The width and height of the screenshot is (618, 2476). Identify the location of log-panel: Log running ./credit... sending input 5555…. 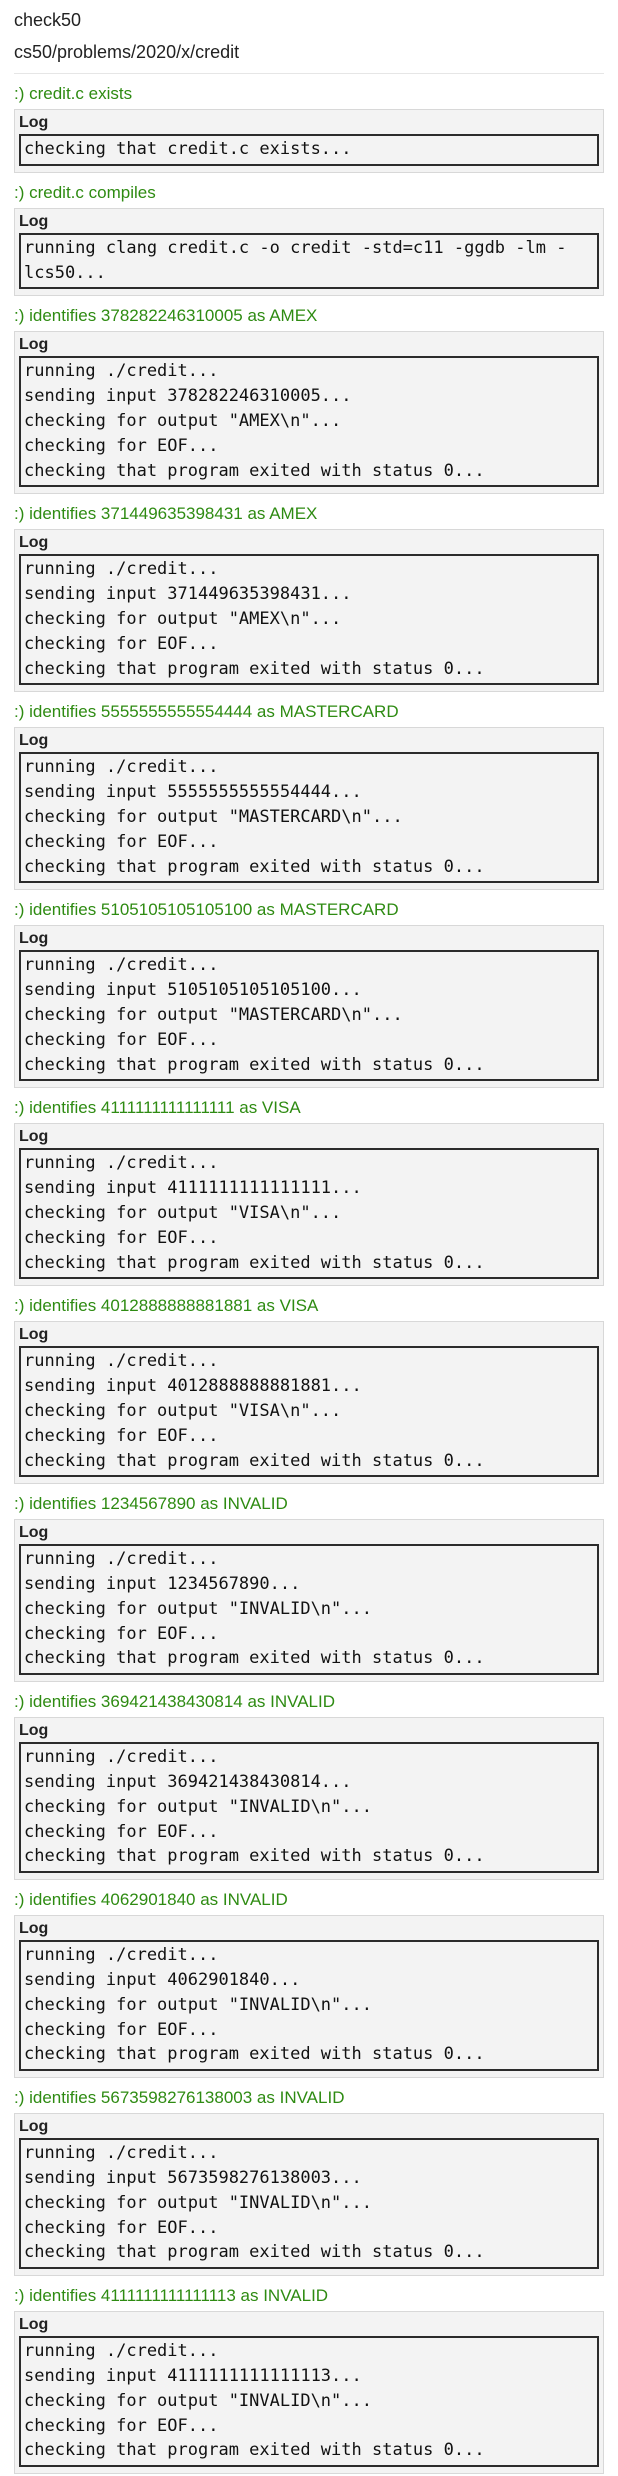
(309, 809).